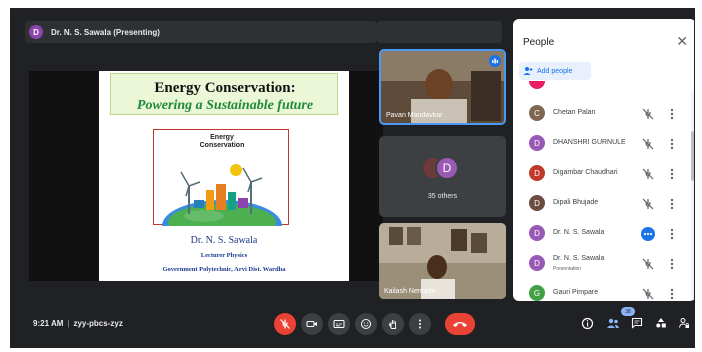 The width and height of the screenshot is (702, 352). Describe the element at coordinates (682, 41) in the screenshot. I see `close-icon: ✕` at that location.